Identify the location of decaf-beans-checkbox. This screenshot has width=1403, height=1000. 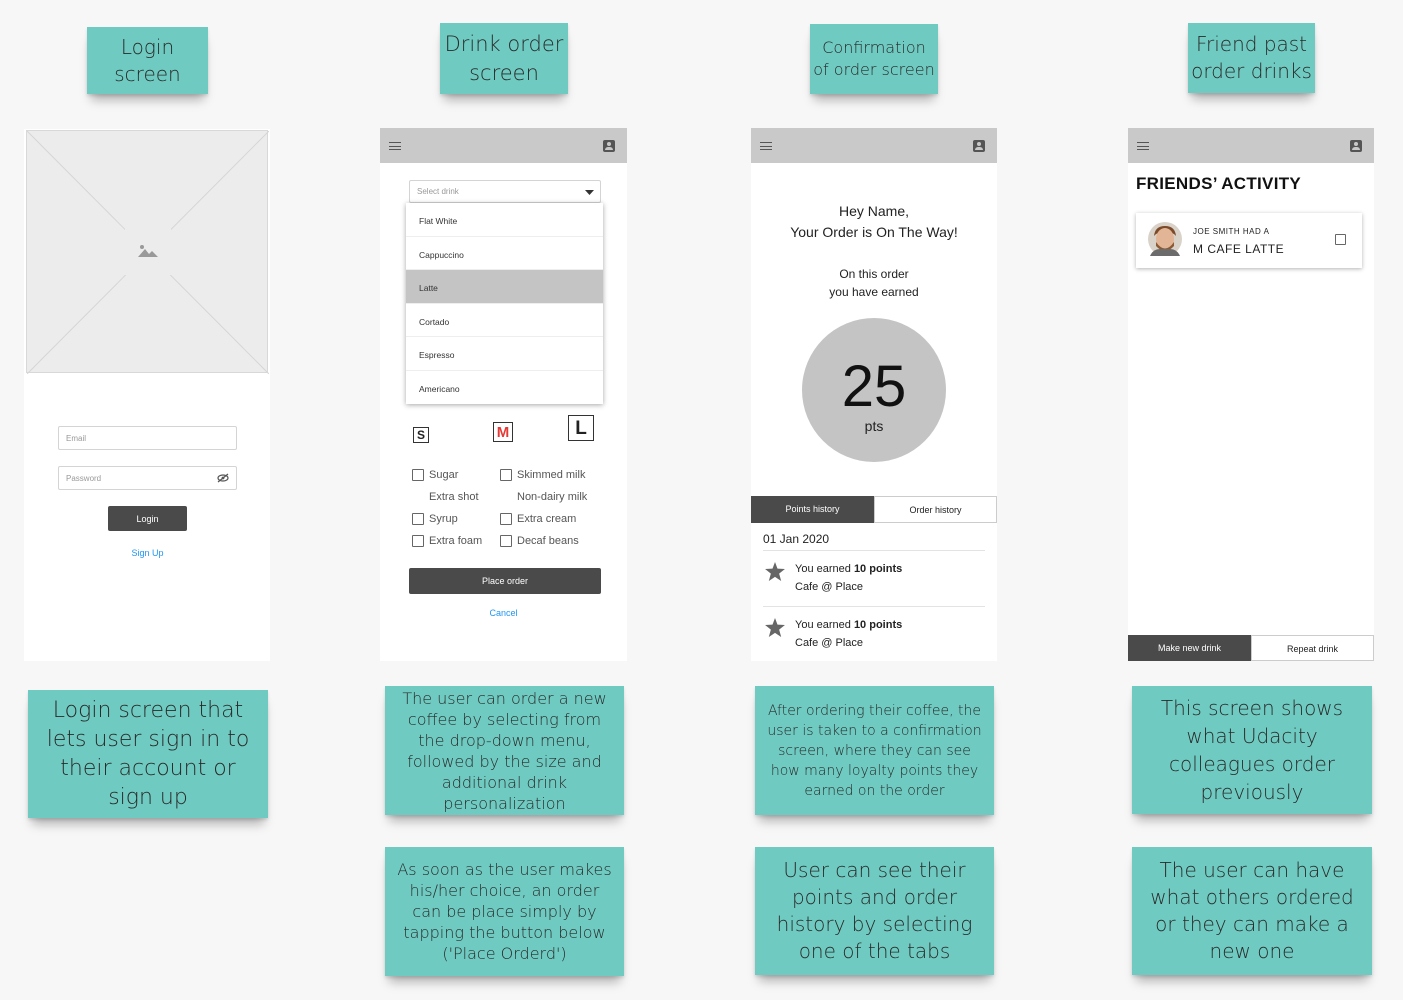
(506, 541).